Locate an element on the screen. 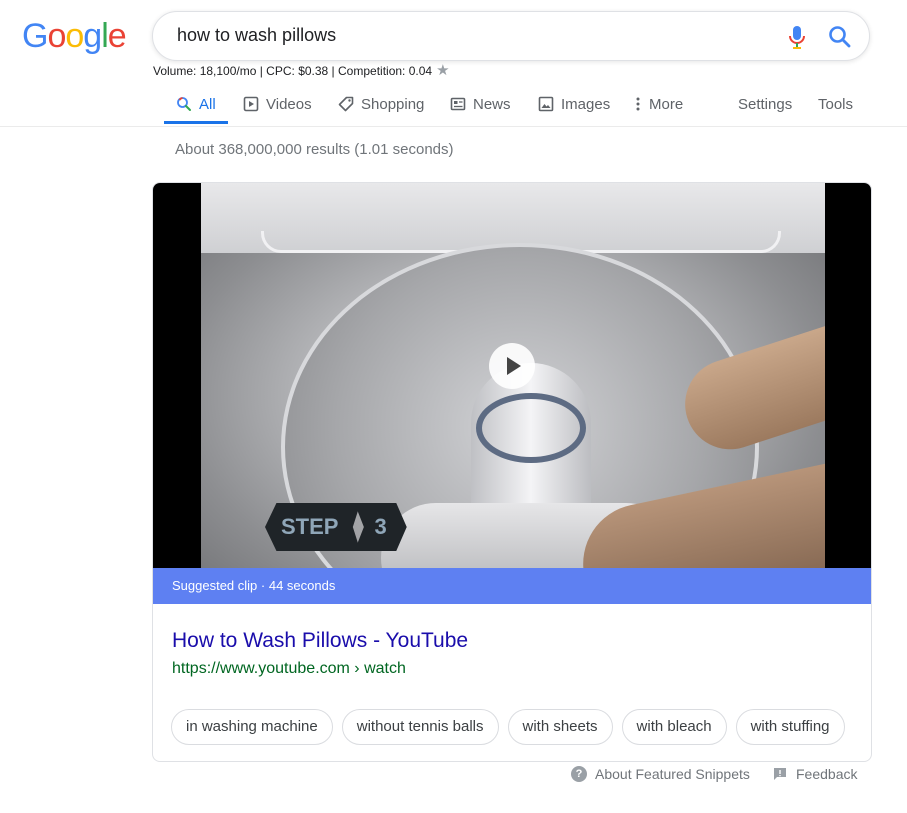  tools-link: Tools is located at coordinates (835, 104).